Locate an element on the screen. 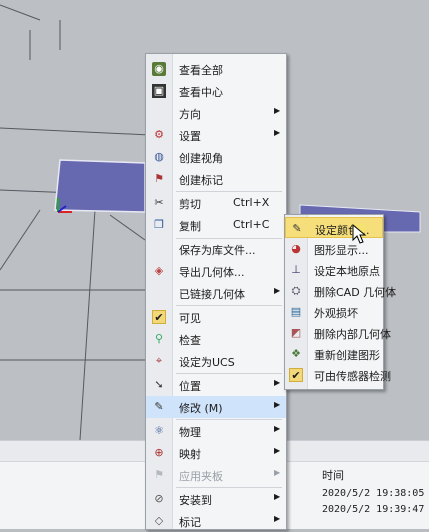 The width and height of the screenshot is (429, 532). menu-item-label: ◇ 标记 ▶ is located at coordinates (216, 521).